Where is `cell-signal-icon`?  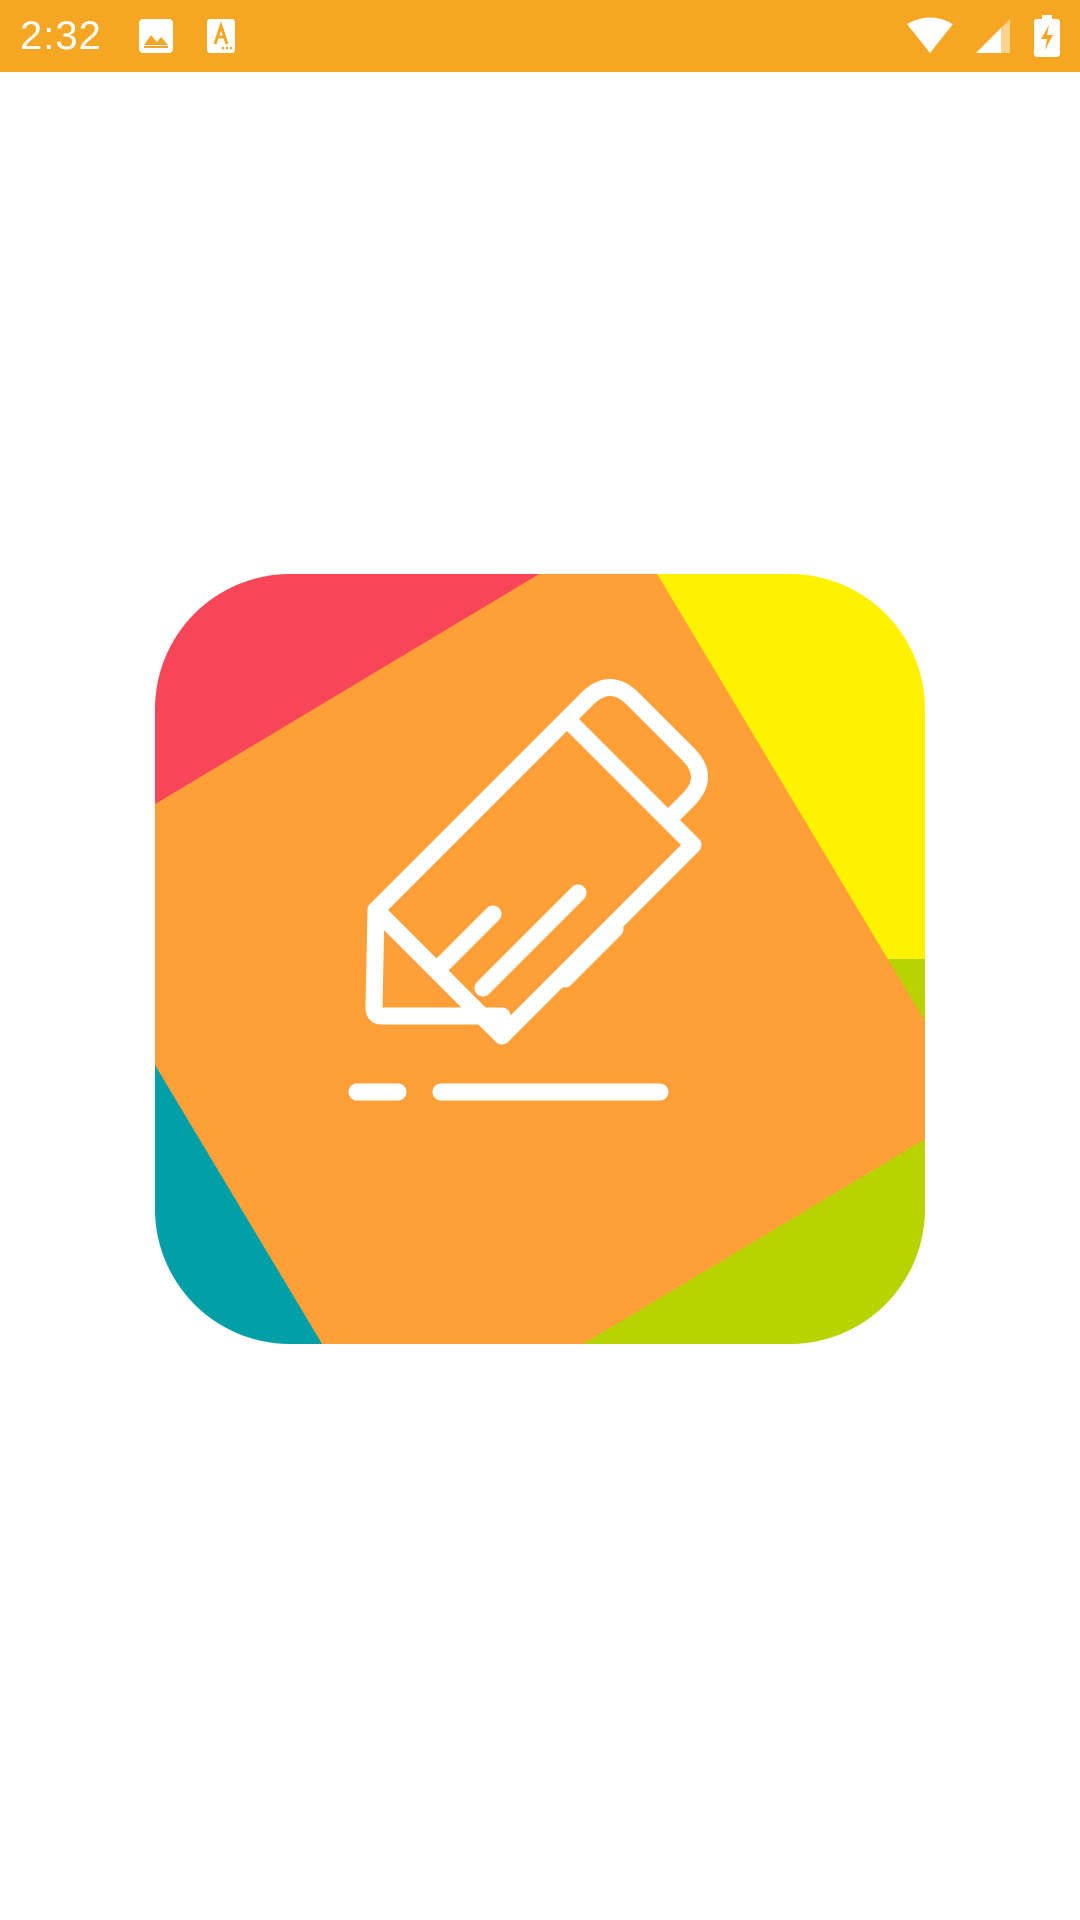 cell-signal-icon is located at coordinates (994, 36).